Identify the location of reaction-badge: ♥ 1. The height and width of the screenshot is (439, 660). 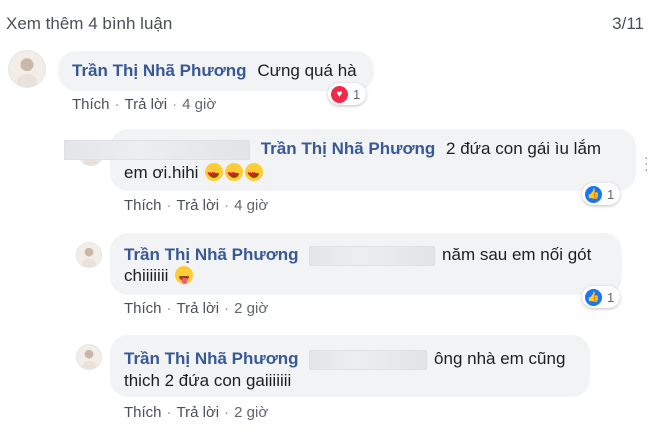
(347, 94).